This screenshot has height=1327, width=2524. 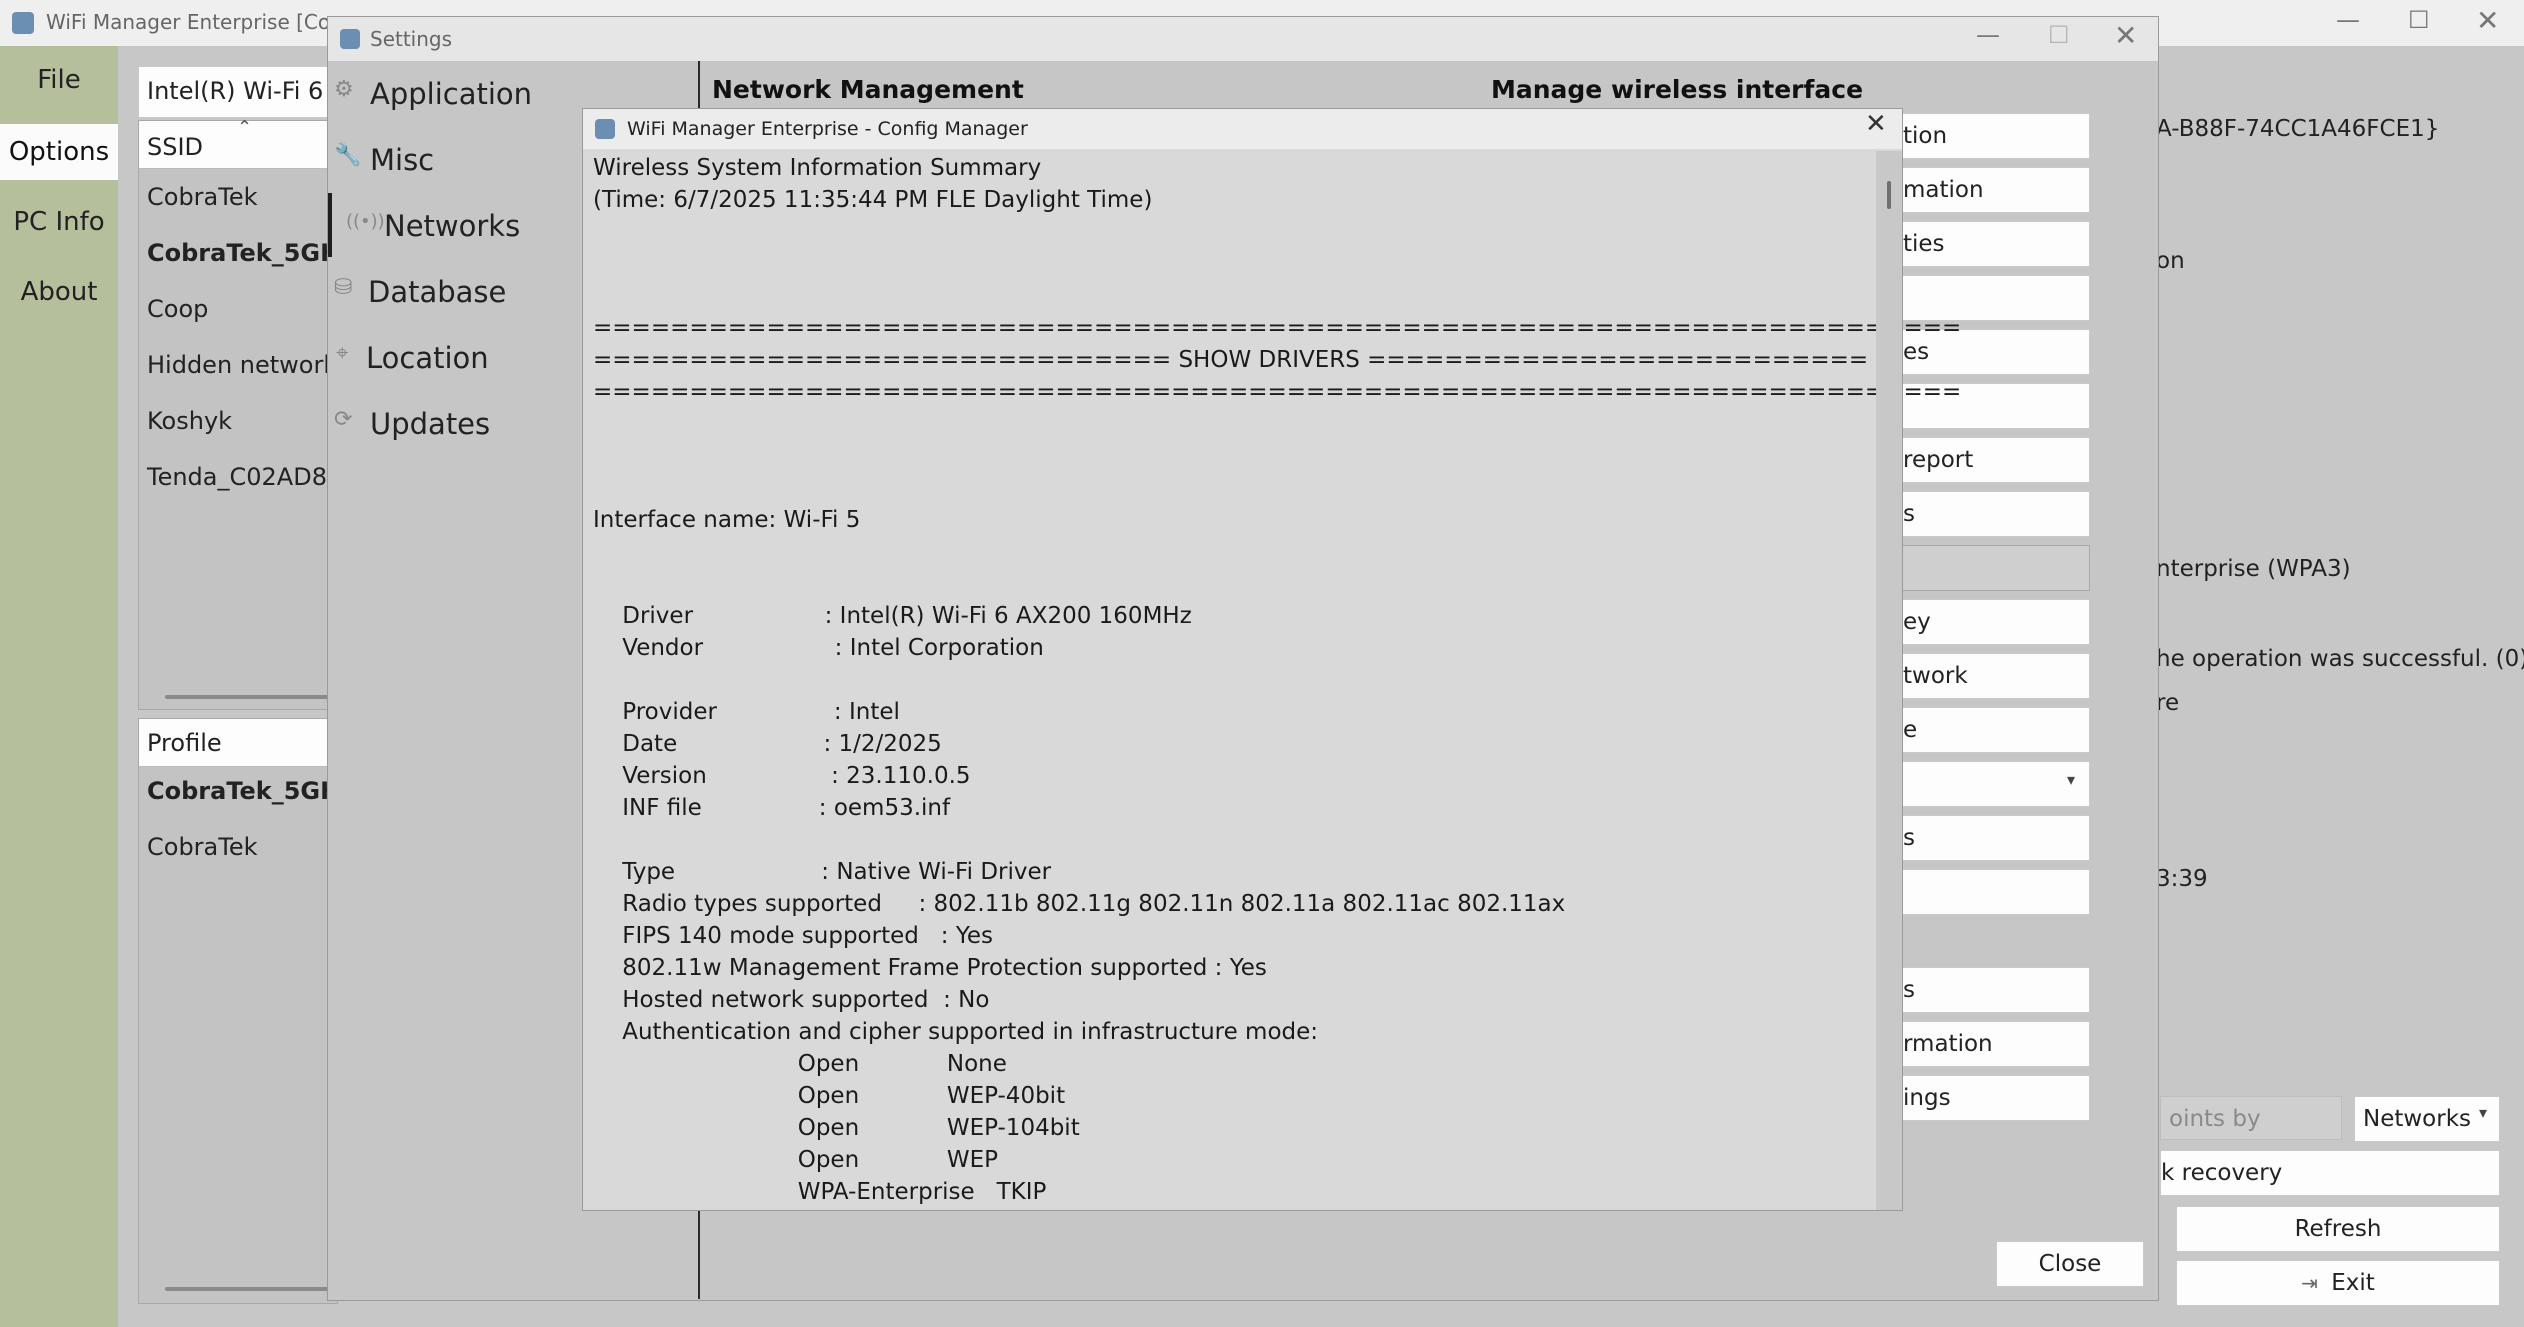 What do you see at coordinates (746, 712) in the screenshot?
I see `info-line: Provider : Intel` at bounding box center [746, 712].